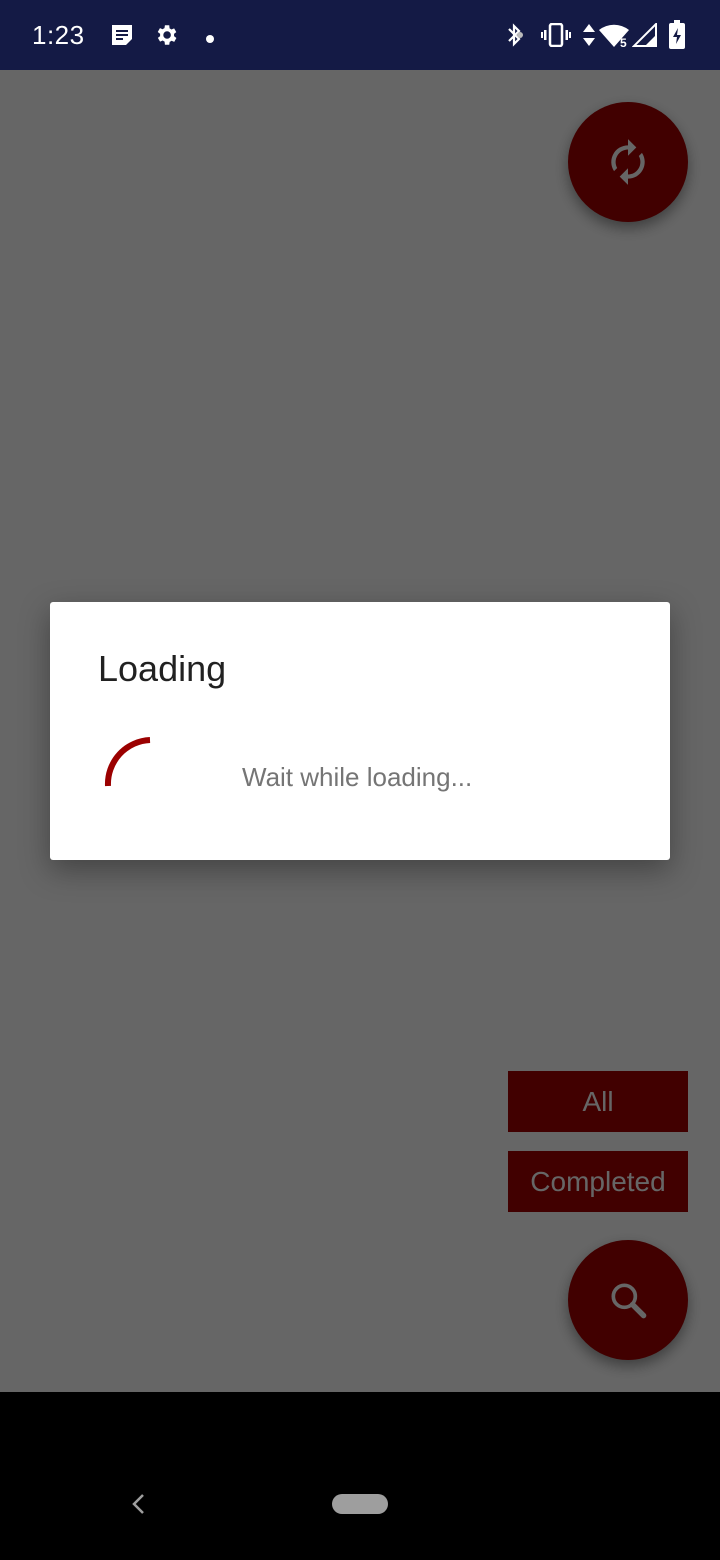  What do you see at coordinates (556, 37) in the screenshot?
I see `vibrate-icon` at bounding box center [556, 37].